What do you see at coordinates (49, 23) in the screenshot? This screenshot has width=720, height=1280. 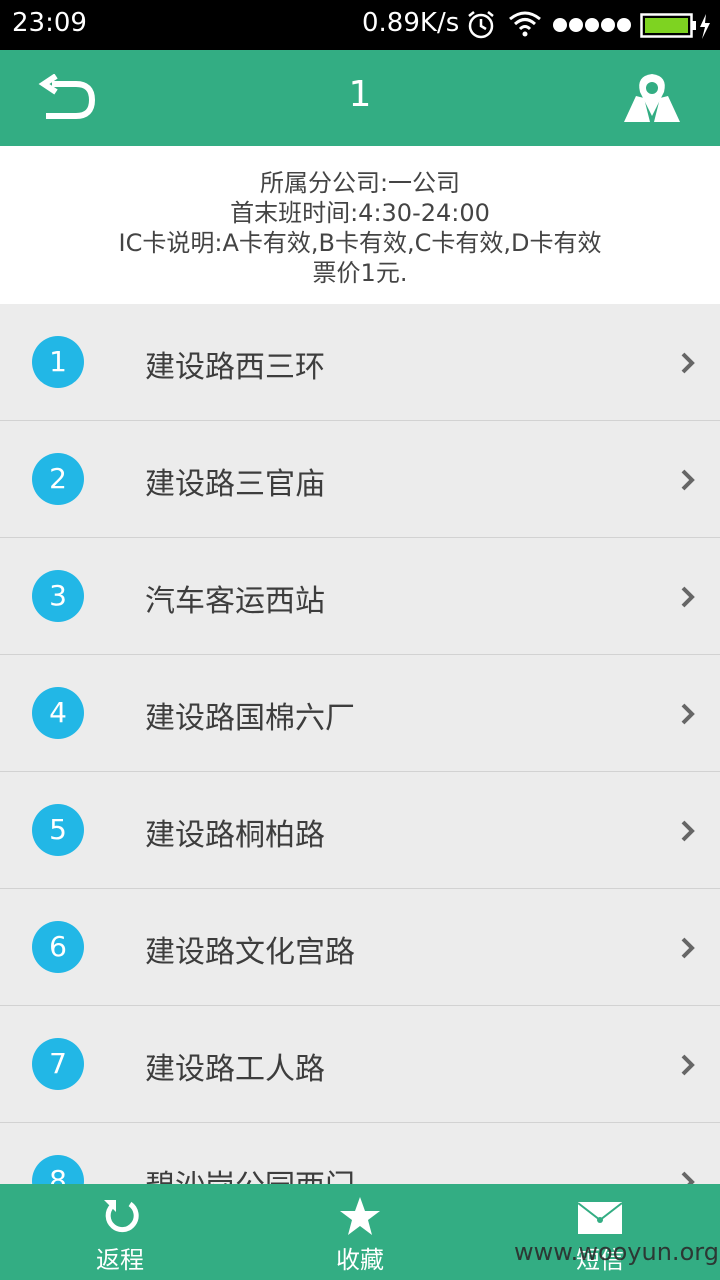 I see `status-time: 23:09` at bounding box center [49, 23].